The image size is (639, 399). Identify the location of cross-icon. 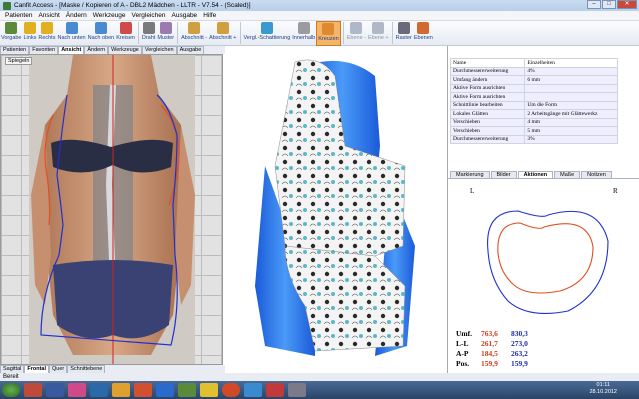
(328, 29).